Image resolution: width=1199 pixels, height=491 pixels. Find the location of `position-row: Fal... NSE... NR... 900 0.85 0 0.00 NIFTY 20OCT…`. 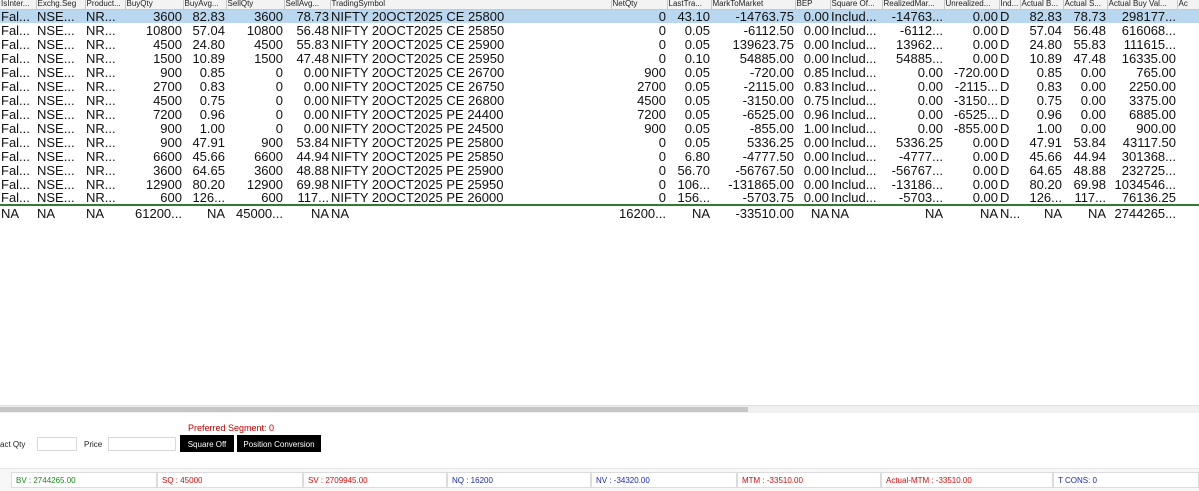

position-row: Fal... NSE... NR... 900 0.85 0 0.00 NIFTY 20OCT… is located at coordinates (599, 72).